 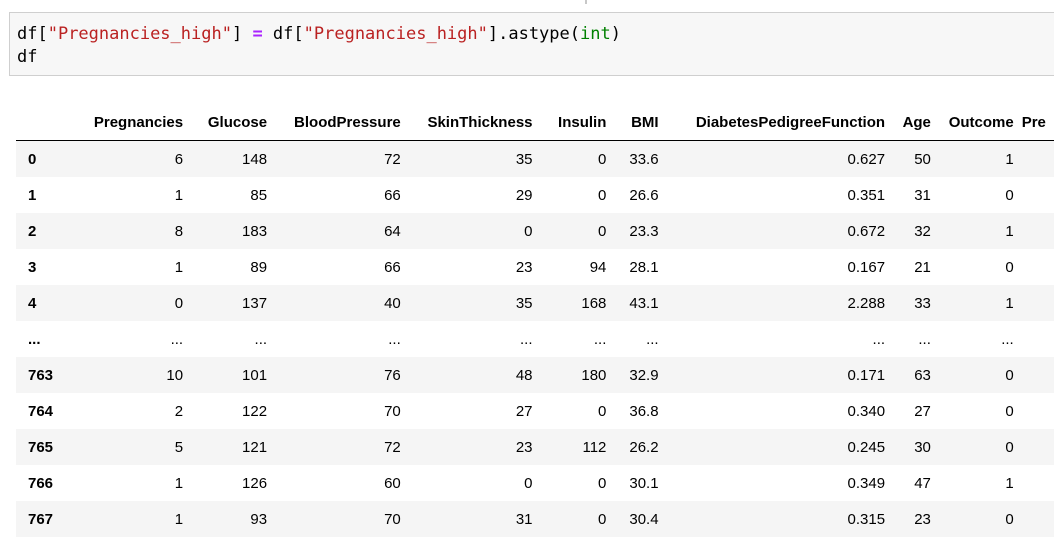 What do you see at coordinates (255, 303) in the screenshot?
I see `table-cell: 137` at bounding box center [255, 303].